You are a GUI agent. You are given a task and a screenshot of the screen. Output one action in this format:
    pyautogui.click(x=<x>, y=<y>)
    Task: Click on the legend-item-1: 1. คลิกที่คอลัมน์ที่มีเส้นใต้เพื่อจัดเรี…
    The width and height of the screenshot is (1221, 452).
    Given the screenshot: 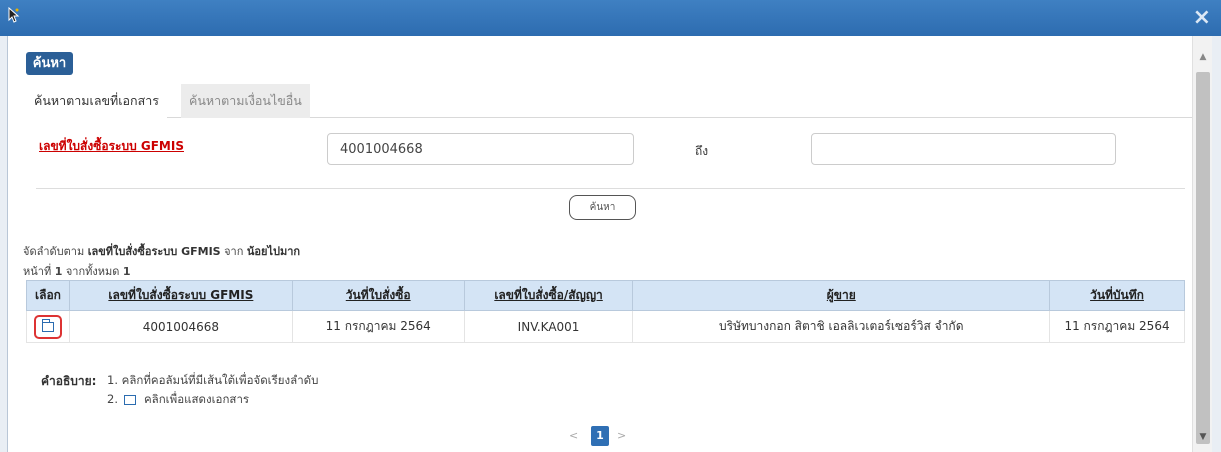 What is the action you would take?
    pyautogui.click(x=213, y=380)
    